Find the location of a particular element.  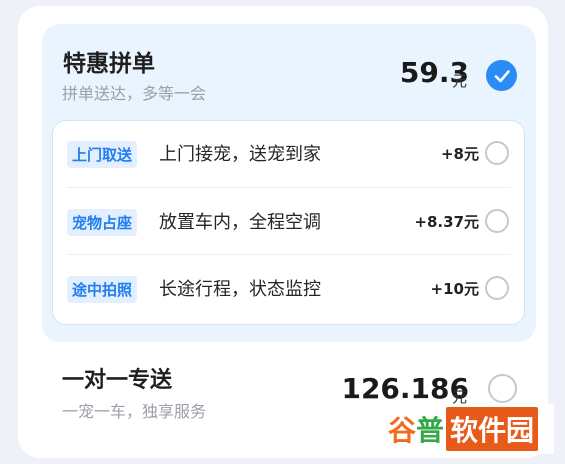

addon-row-pickup: 上门取送 上门接宠，送宠到家 +8元 is located at coordinates (289, 153).